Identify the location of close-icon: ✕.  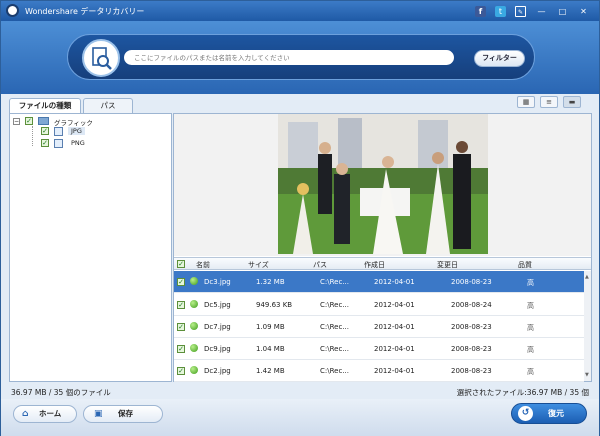
(583, 11).